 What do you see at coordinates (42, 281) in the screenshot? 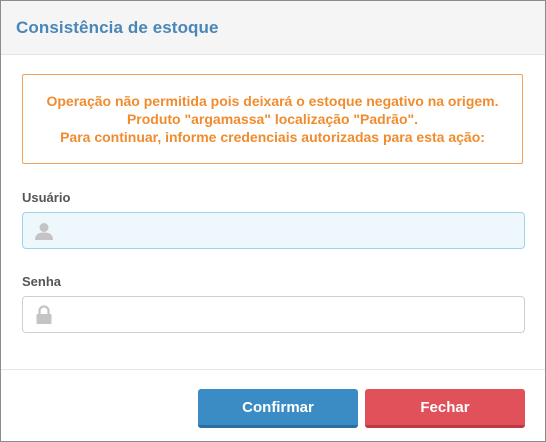
I see `password-label: Senha` at bounding box center [42, 281].